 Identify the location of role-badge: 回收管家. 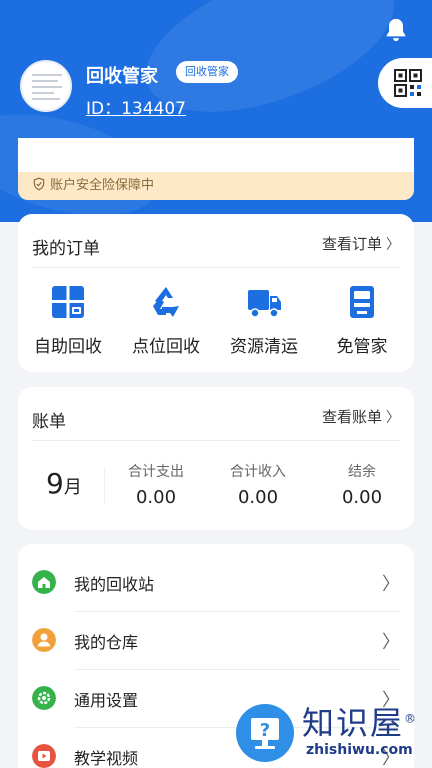
(207, 72).